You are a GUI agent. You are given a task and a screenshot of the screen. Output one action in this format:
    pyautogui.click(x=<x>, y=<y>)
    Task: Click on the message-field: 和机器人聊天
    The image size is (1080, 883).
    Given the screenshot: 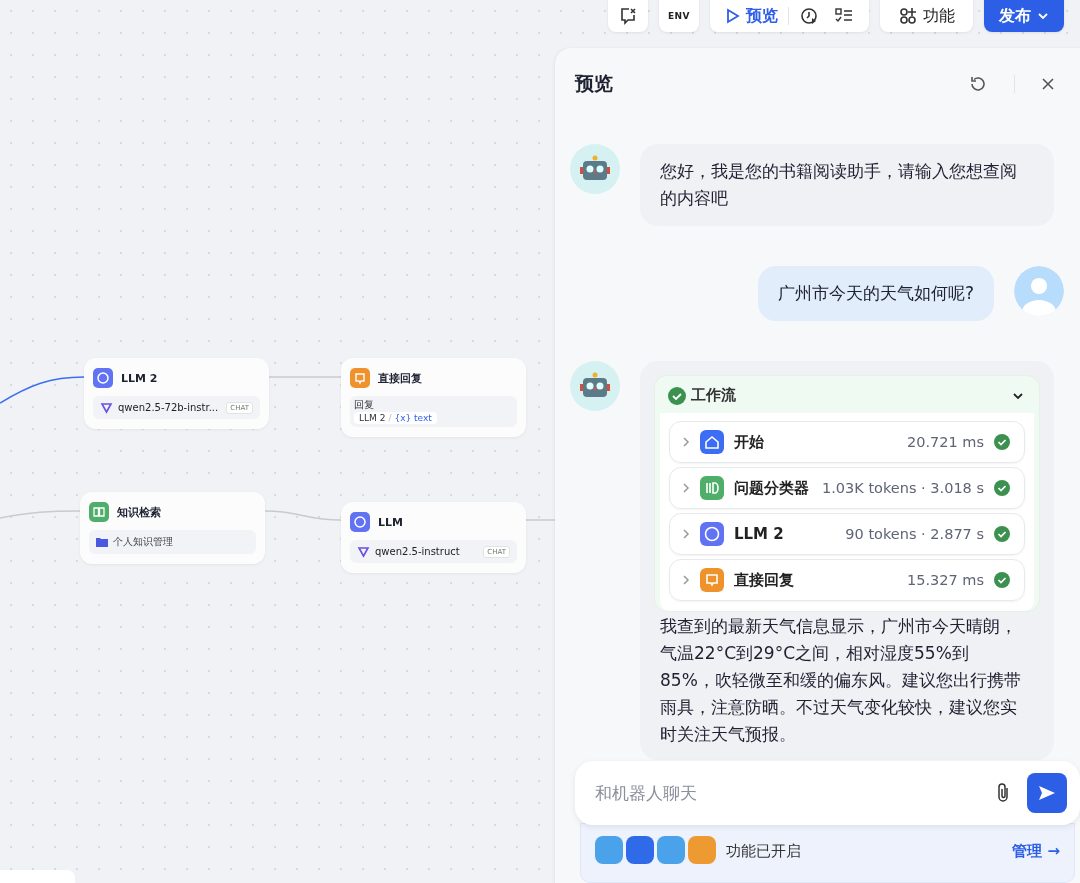 What is the action you would take?
    pyautogui.click(x=827, y=793)
    